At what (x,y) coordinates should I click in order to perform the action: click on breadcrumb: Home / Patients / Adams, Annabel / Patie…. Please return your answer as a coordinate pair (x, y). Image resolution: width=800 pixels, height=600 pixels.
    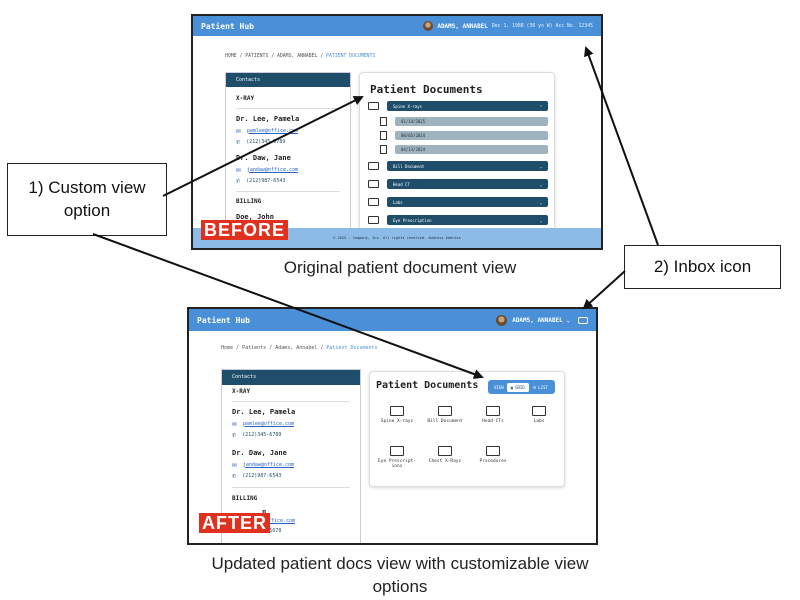
    Looking at the image, I should click on (299, 348).